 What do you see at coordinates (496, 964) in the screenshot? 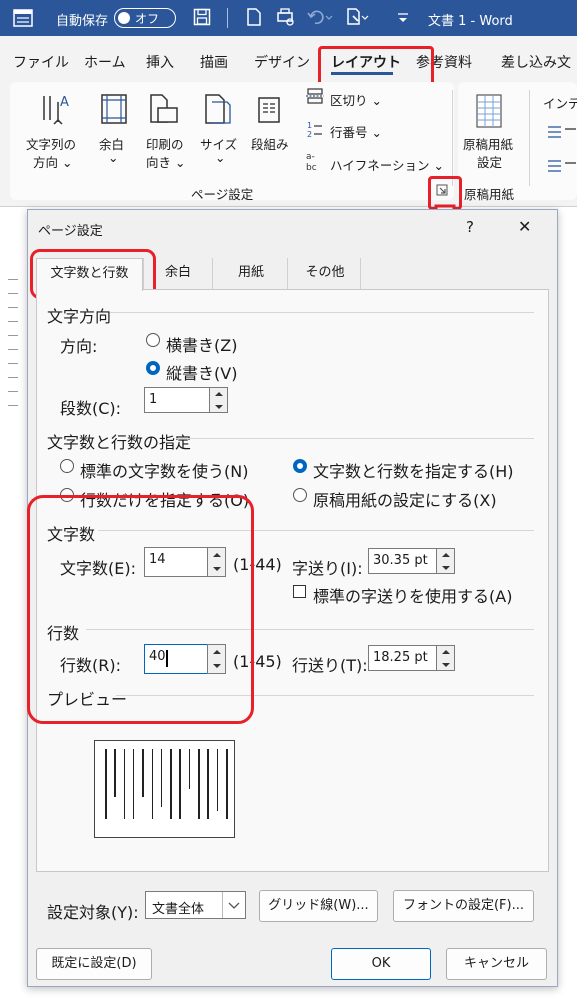
I see `cancel-button: キャンセル` at bounding box center [496, 964].